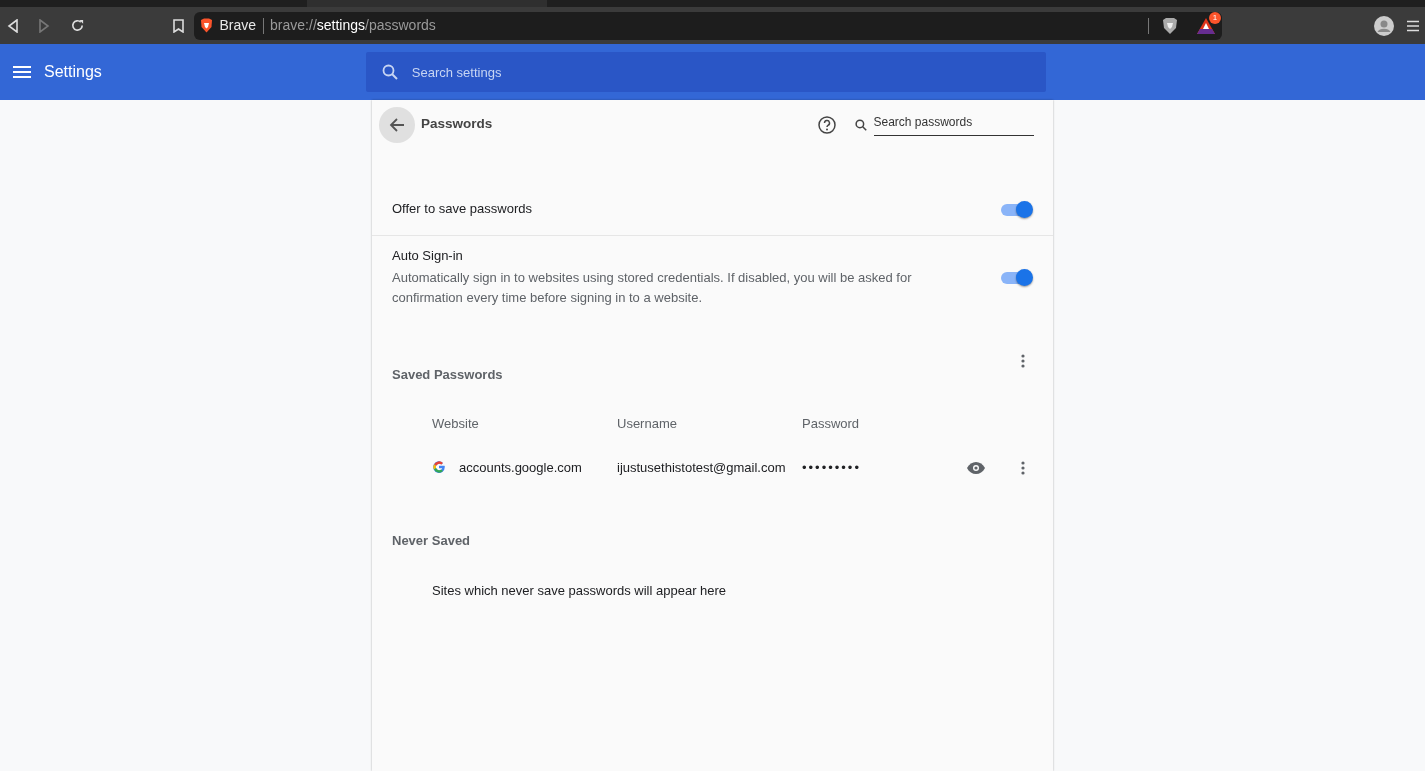 This screenshot has width=1425, height=771. I want to click on profile-avatar, so click(1383, 25).